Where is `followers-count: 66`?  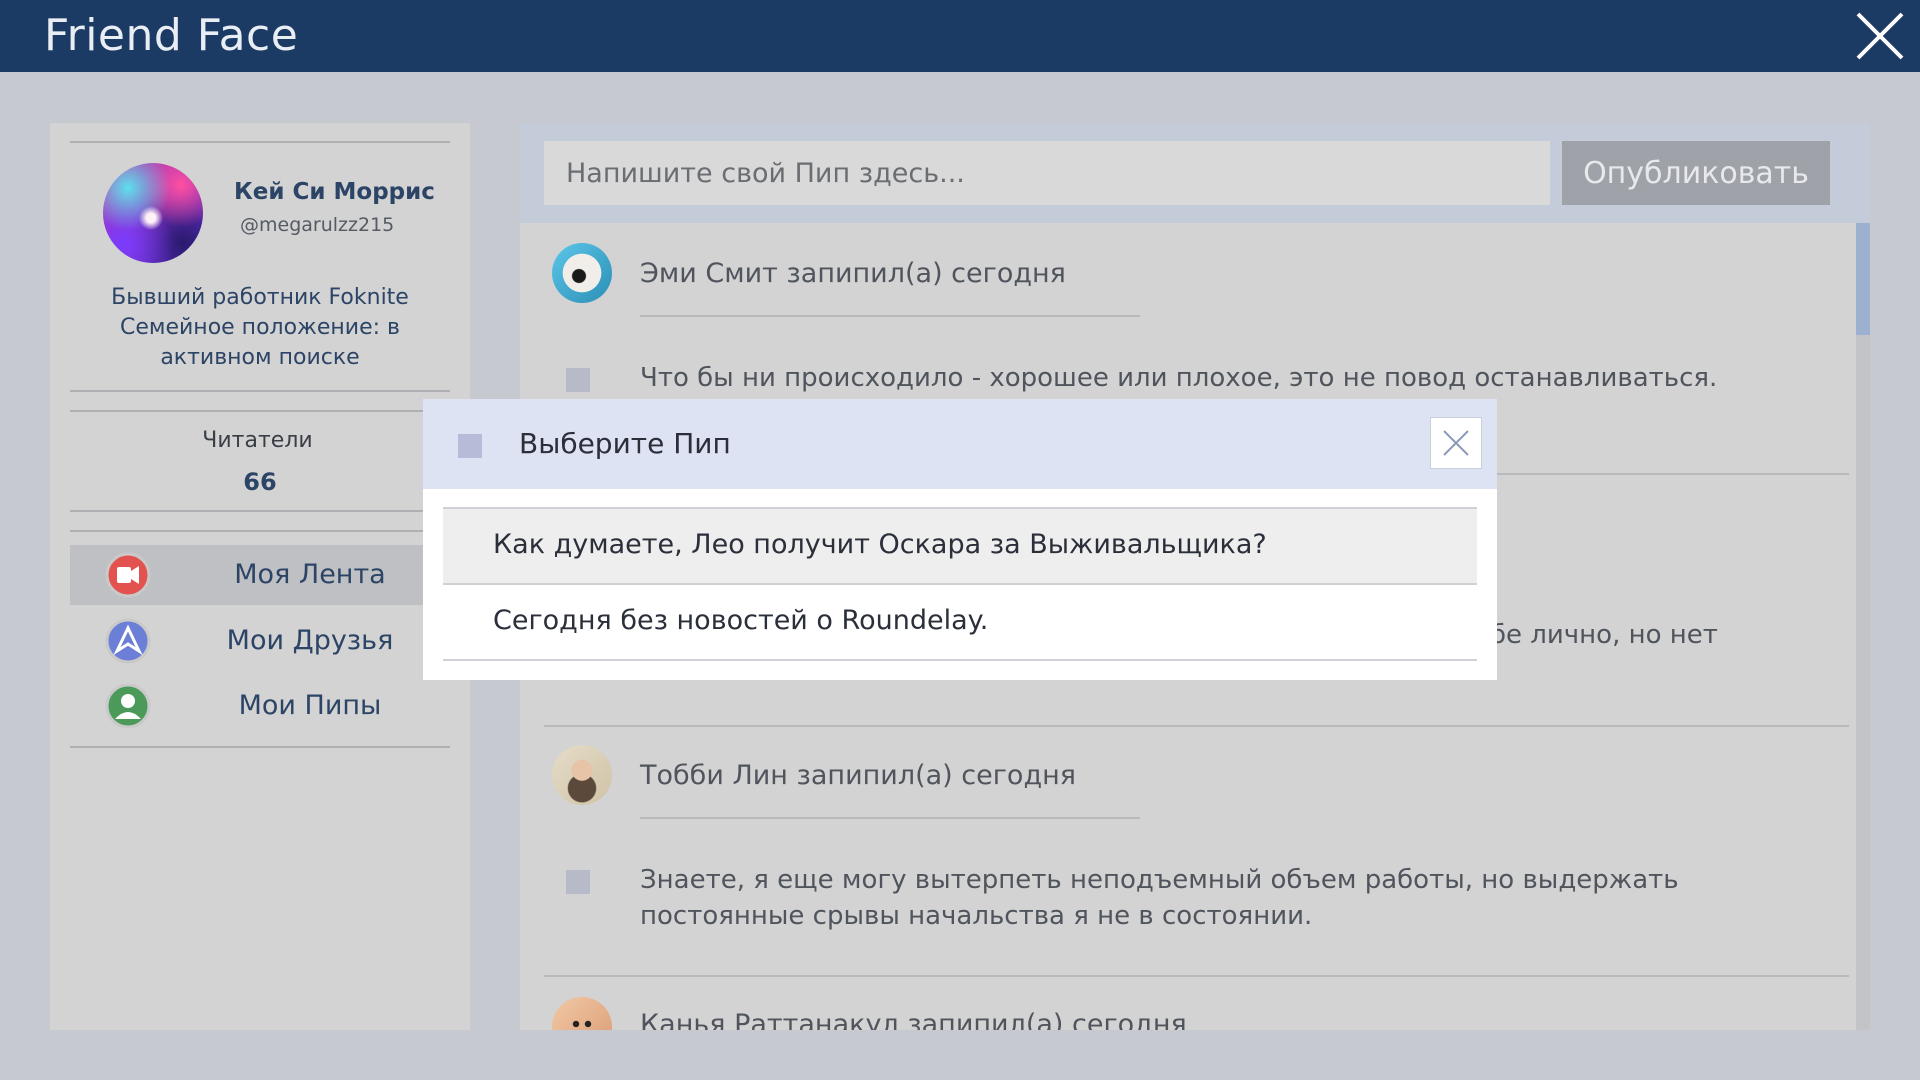 followers-count: 66 is located at coordinates (260, 482).